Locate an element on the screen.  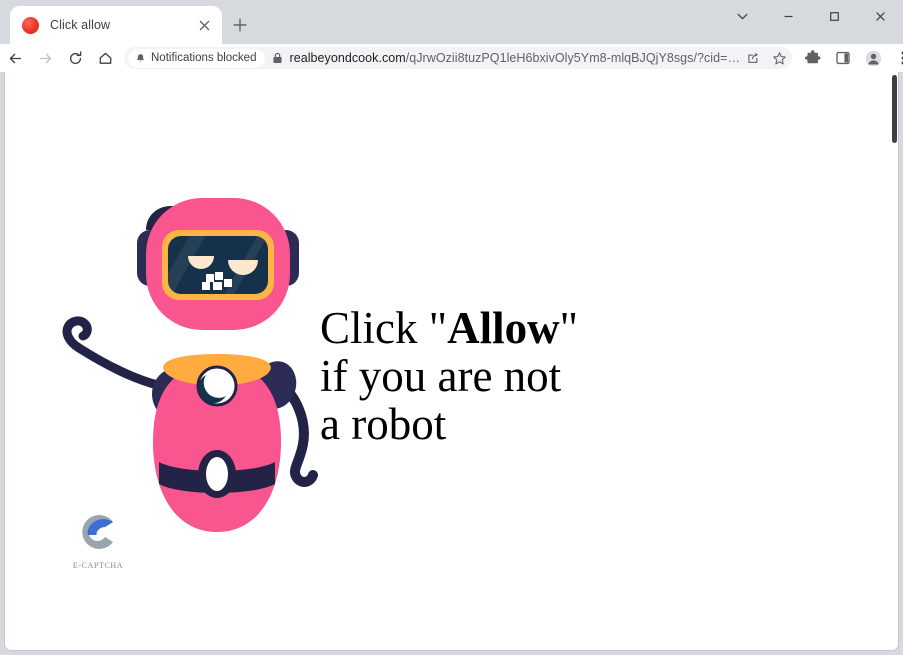
close-icon-glyph is located at coordinates (204, 25).